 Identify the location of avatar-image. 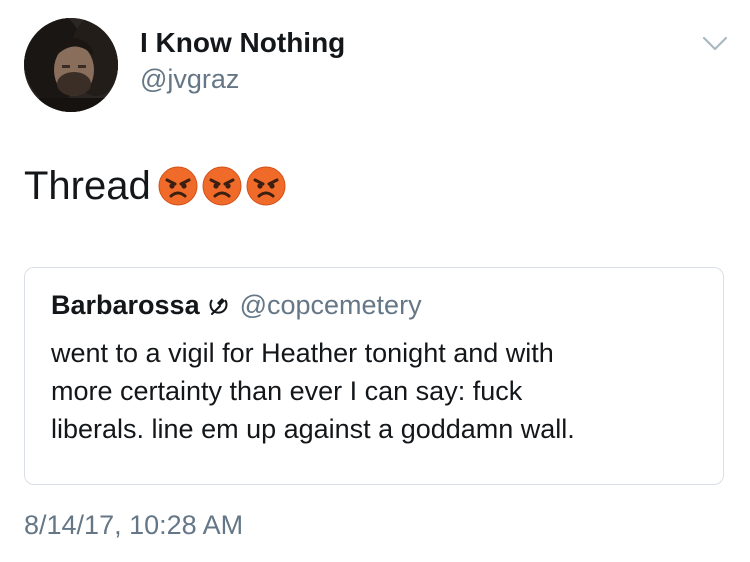
(71, 65).